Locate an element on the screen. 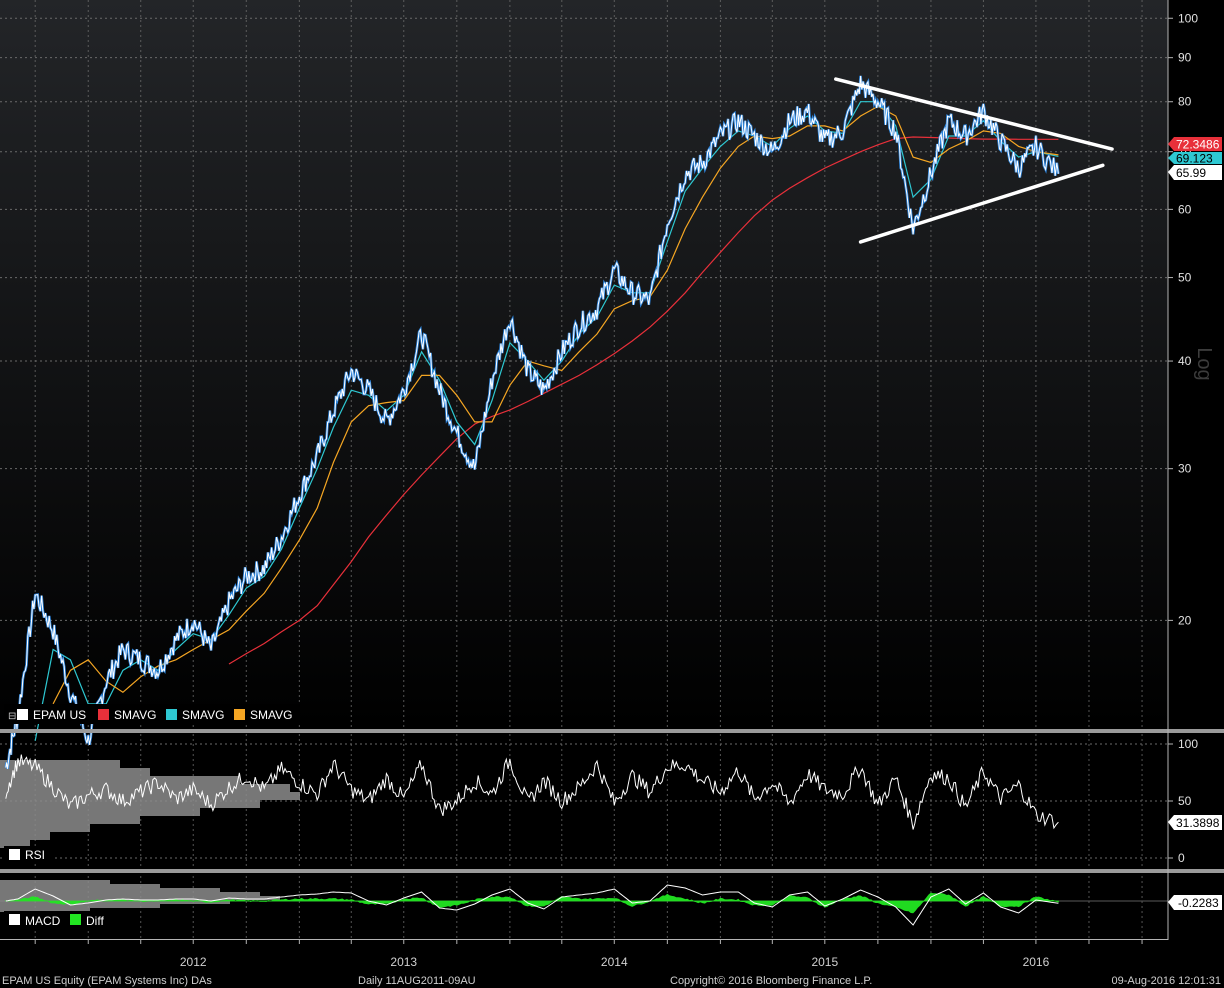 This screenshot has width=1224, height=988. legend-swatch-sma-red is located at coordinates (103, 714).